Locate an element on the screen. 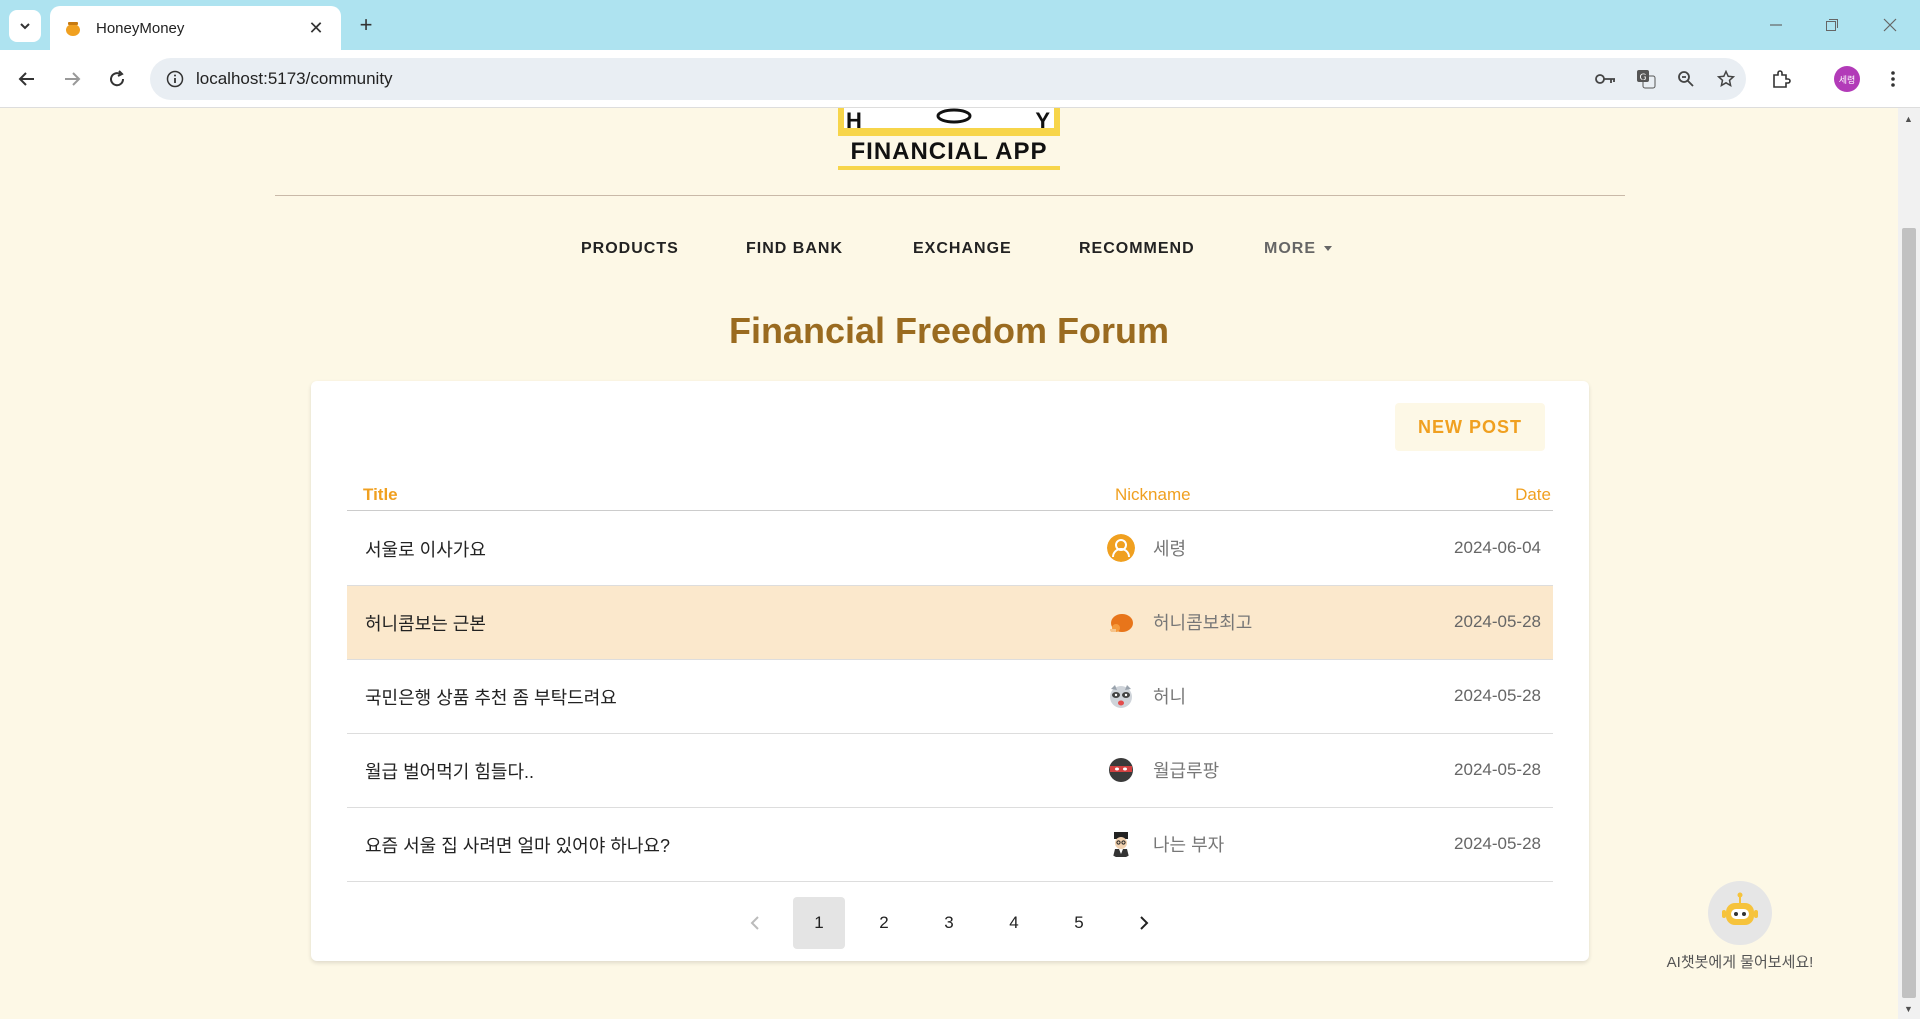 This screenshot has width=1920, height=1019. browser-toolbar: localhost:5173/community G 세령 is located at coordinates (960, 79).